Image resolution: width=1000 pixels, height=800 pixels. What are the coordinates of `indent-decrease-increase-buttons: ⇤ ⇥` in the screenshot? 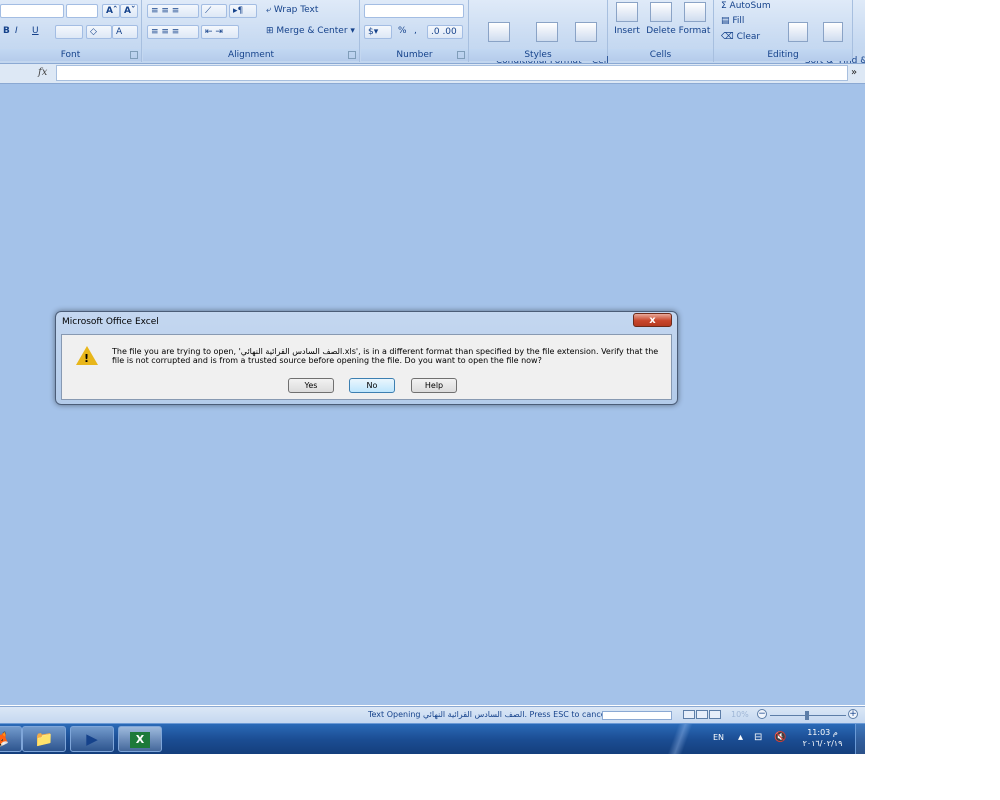 It's located at (220, 32).